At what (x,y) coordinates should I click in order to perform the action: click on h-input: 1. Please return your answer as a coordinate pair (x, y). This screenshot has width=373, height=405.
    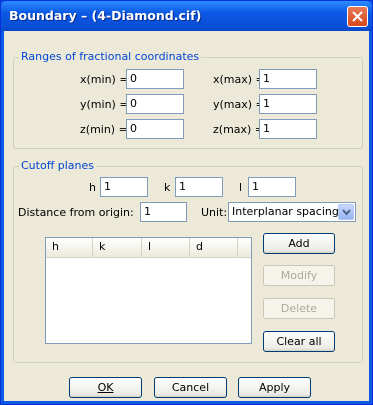
    Looking at the image, I should click on (124, 187).